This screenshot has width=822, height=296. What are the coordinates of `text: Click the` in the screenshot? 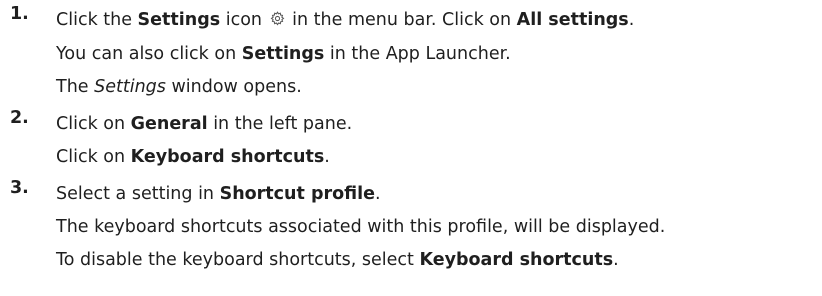 It's located at (97, 20).